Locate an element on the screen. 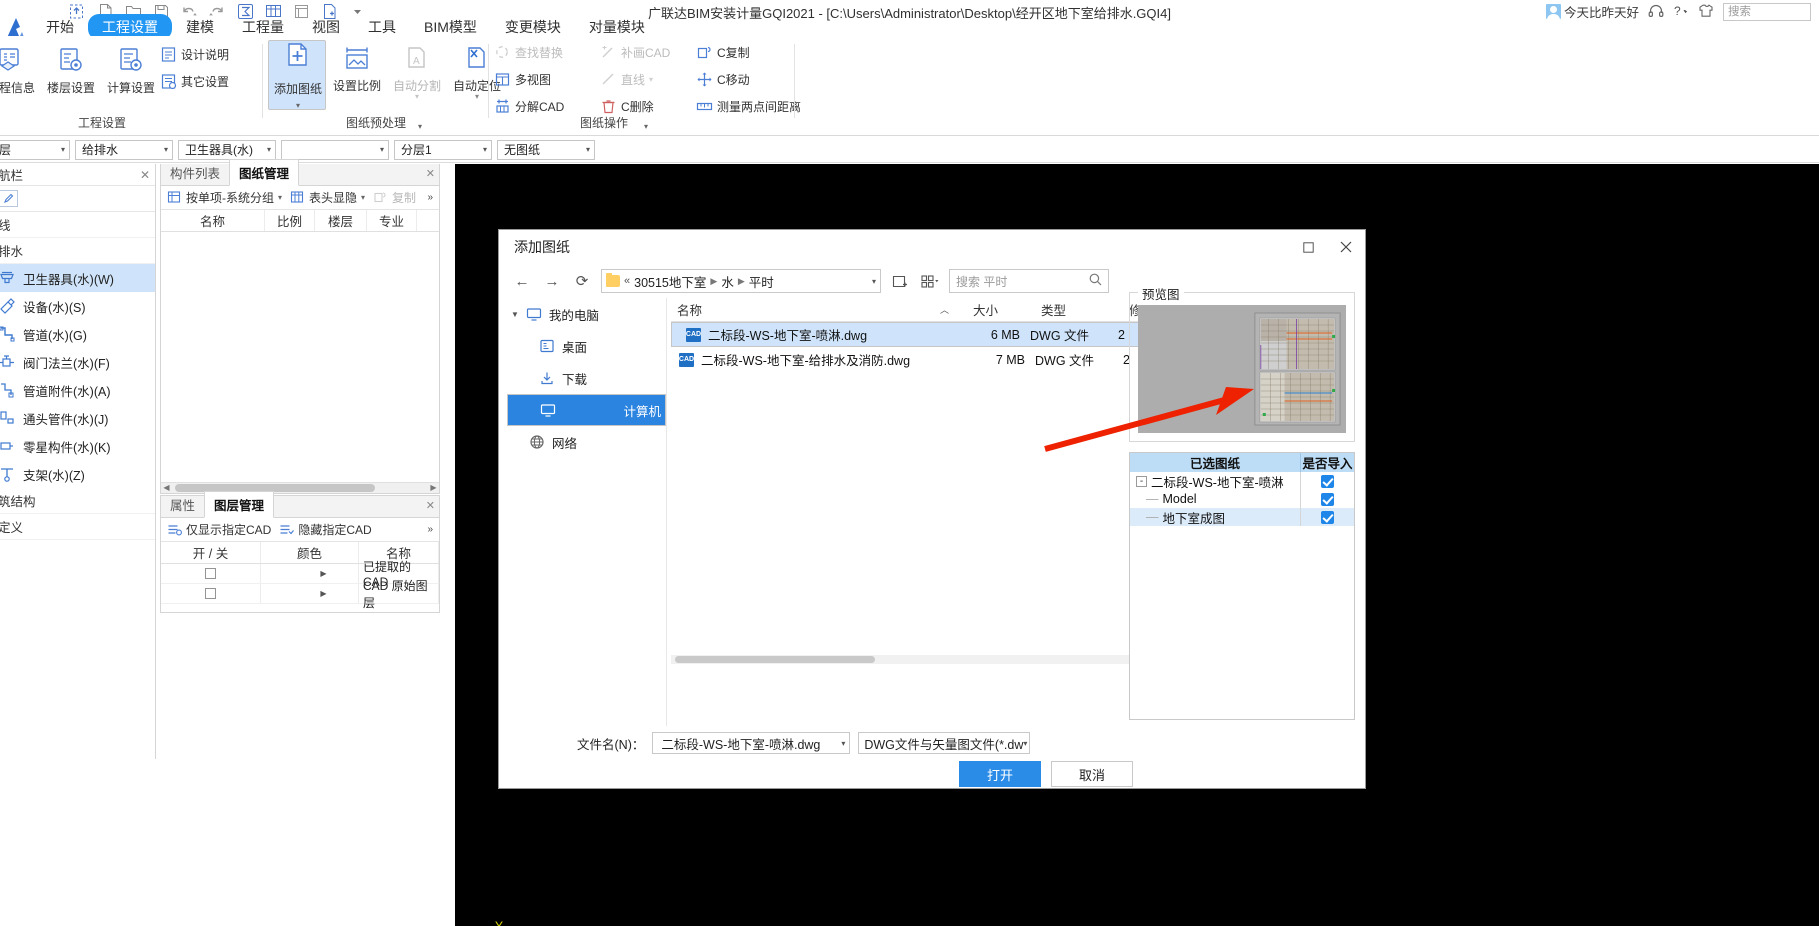 Image resolution: width=1819 pixels, height=926 pixels. arrow-right-icon: → is located at coordinates (552, 281).